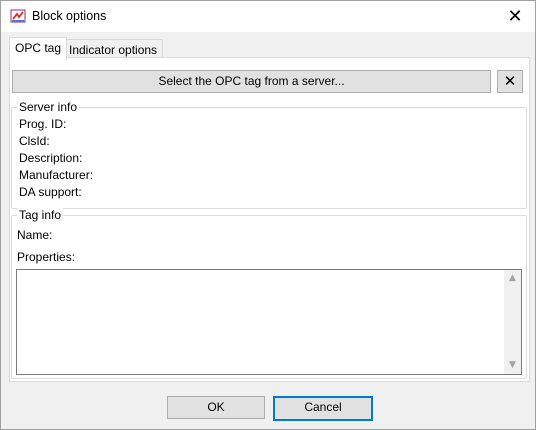  Describe the element at coordinates (48, 107) in the screenshot. I see `server-info-legend: Server info` at that location.